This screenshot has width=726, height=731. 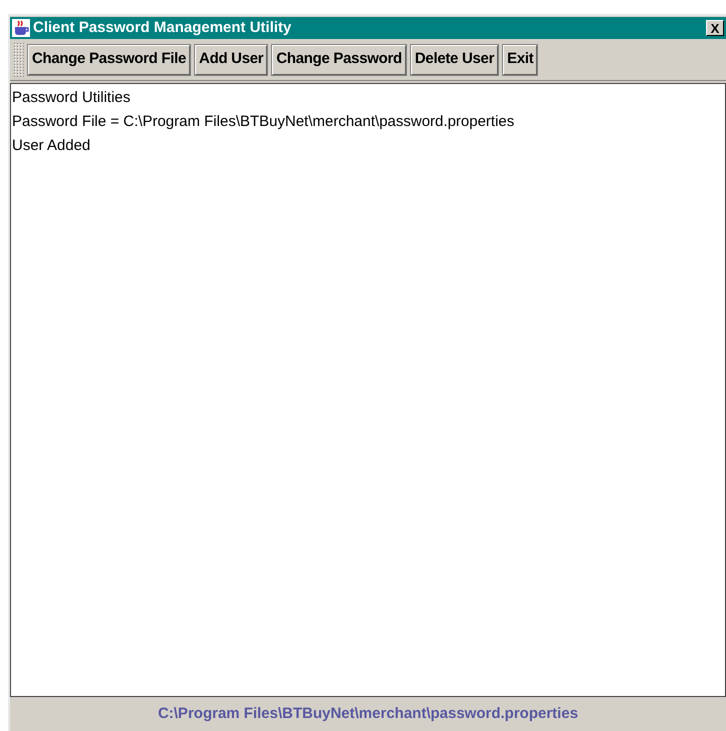 I want to click on toolbar-button: Delete User, so click(x=454, y=59).